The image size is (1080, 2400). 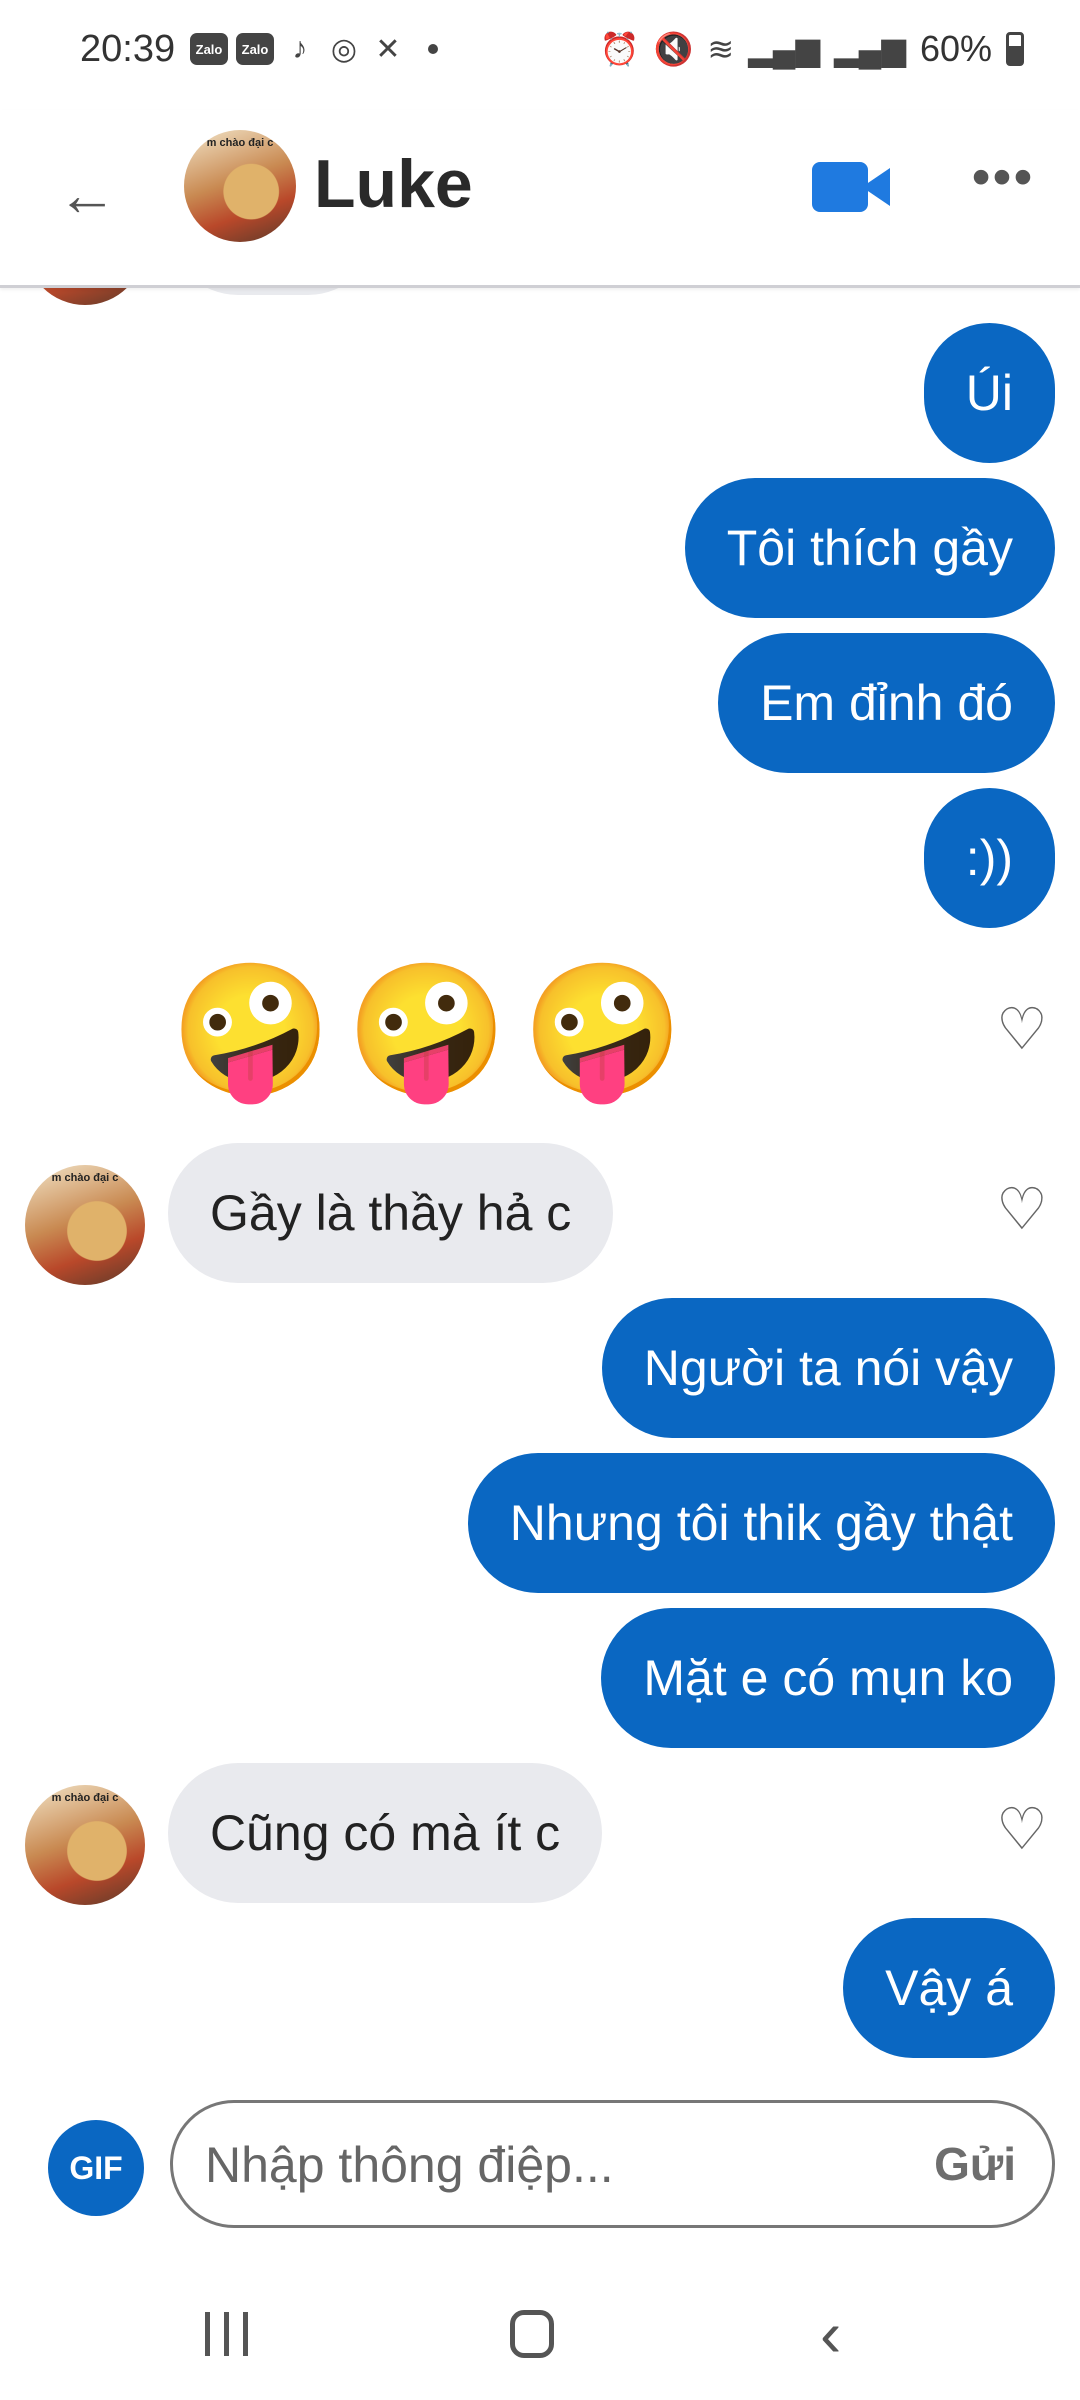 I want to click on wifi-icon: ≋, so click(x=721, y=49).